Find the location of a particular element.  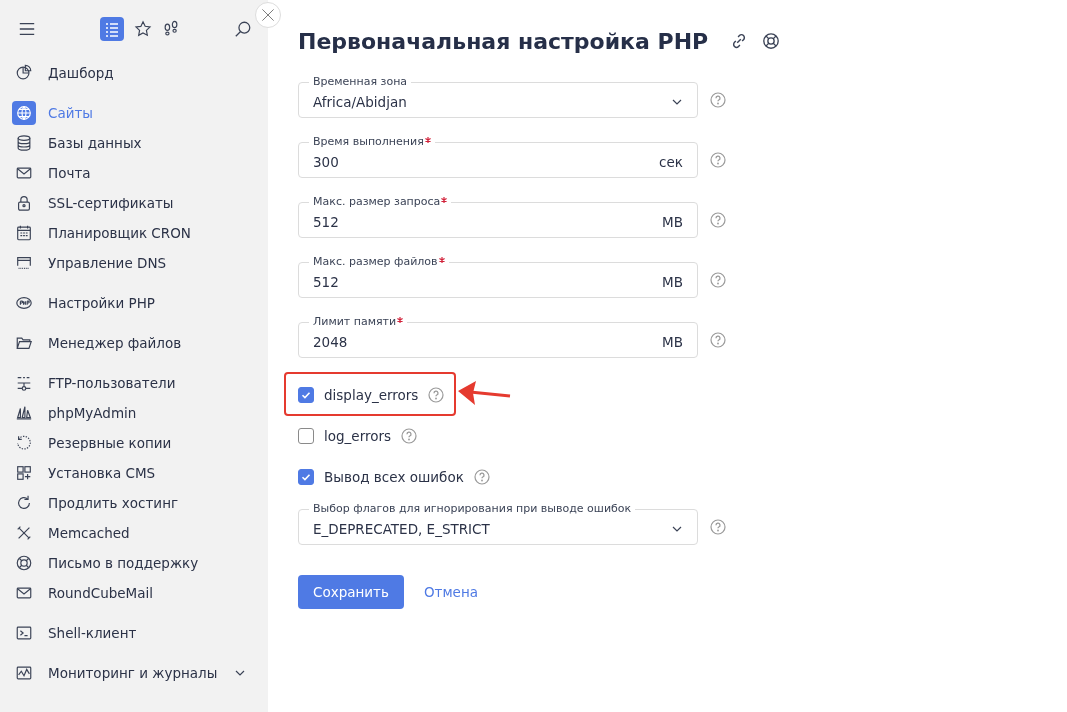

menu-icon is located at coordinates (27, 29).